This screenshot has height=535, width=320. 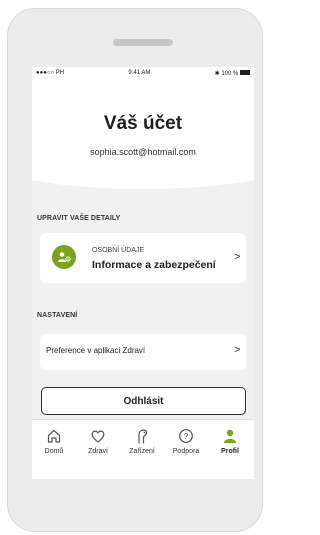 I want to click on section-label-details: UPRAVIT VAŠE DETAILY, so click(x=79, y=218).